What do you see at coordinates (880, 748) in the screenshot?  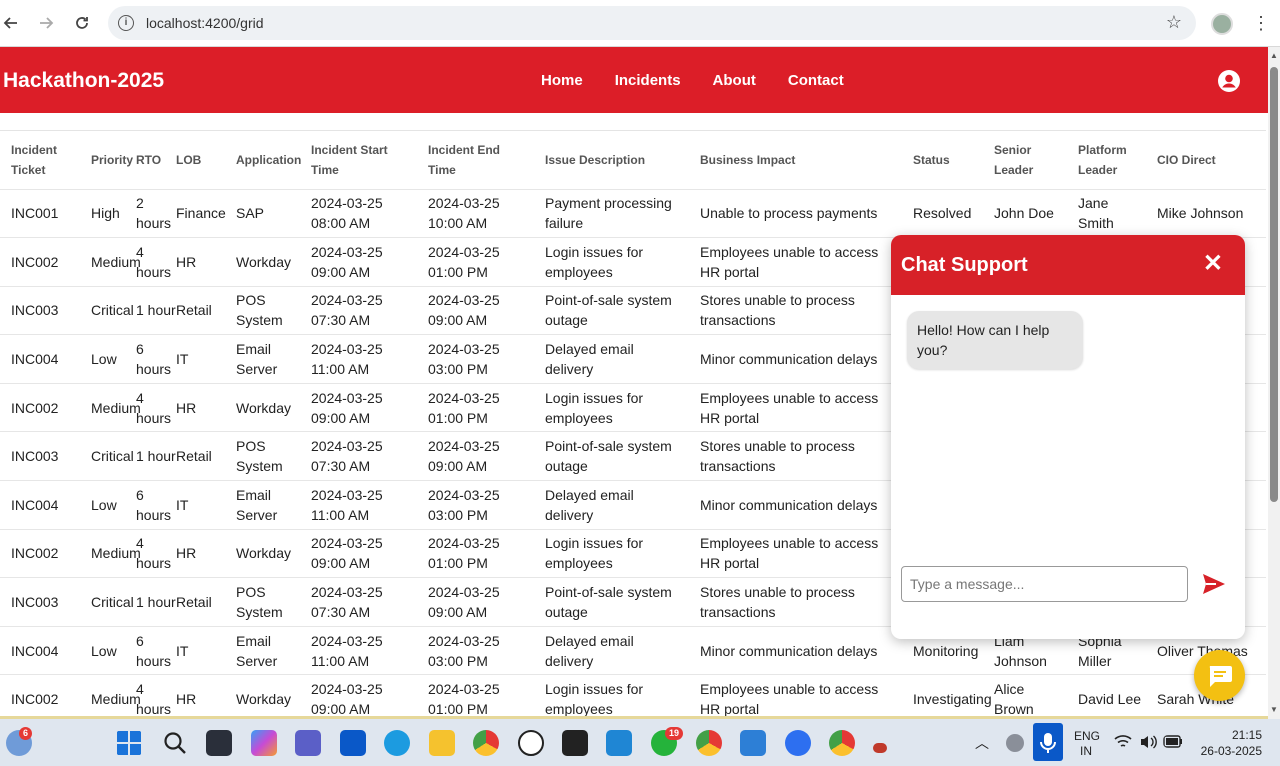 I see `app-icon` at bounding box center [880, 748].